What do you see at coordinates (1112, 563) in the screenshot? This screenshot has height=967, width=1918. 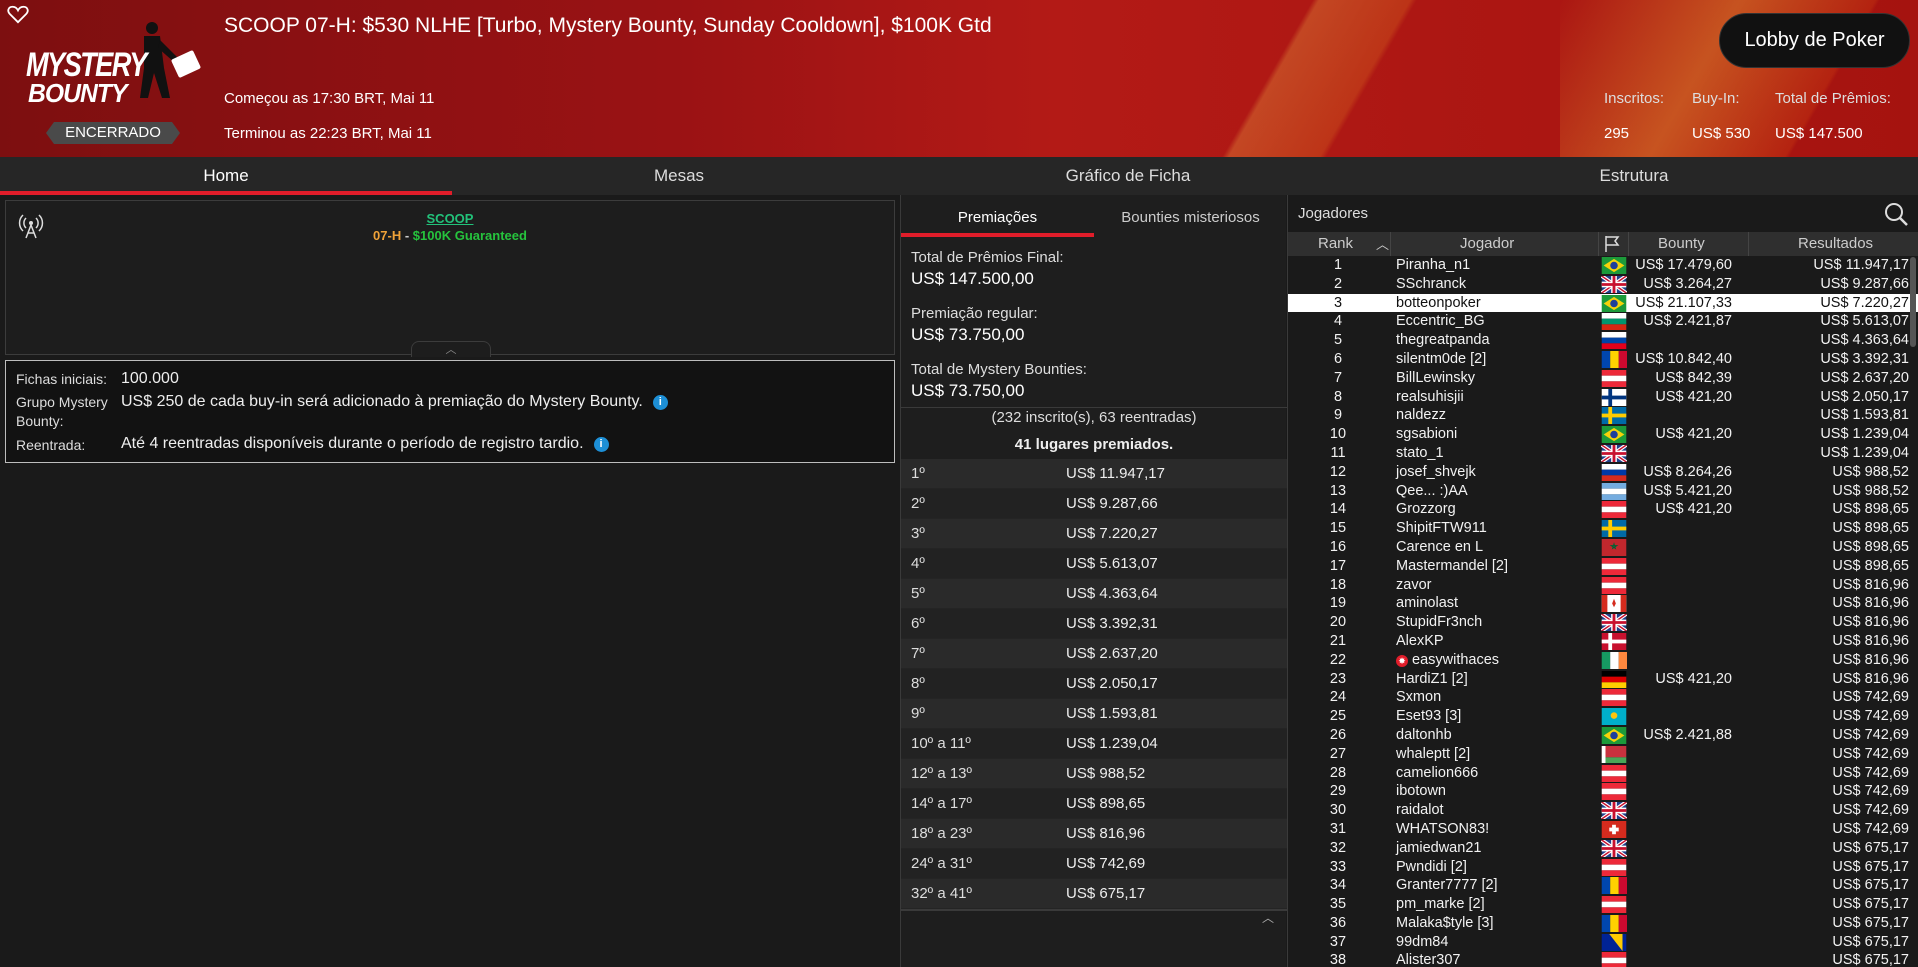 I see `payout-amount: US$ 5.613,07` at bounding box center [1112, 563].